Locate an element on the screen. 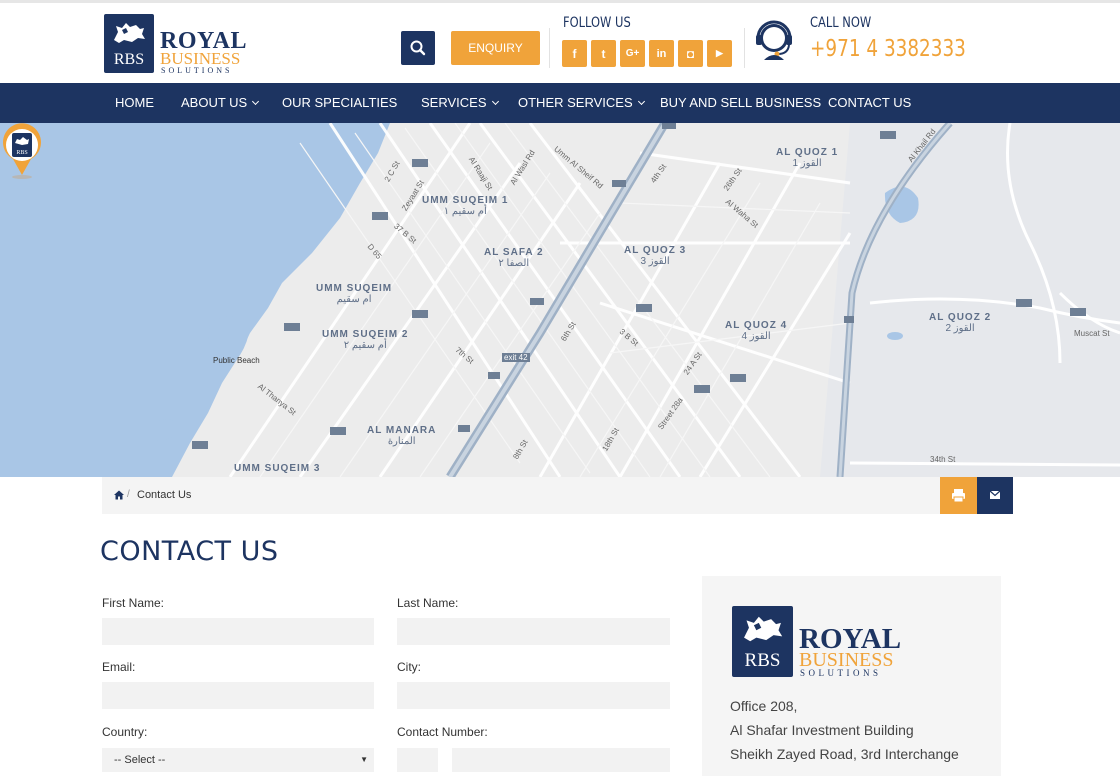 This screenshot has height=776, width=1120. map-area-en: UMM SUQEIM 1 is located at coordinates (465, 200).